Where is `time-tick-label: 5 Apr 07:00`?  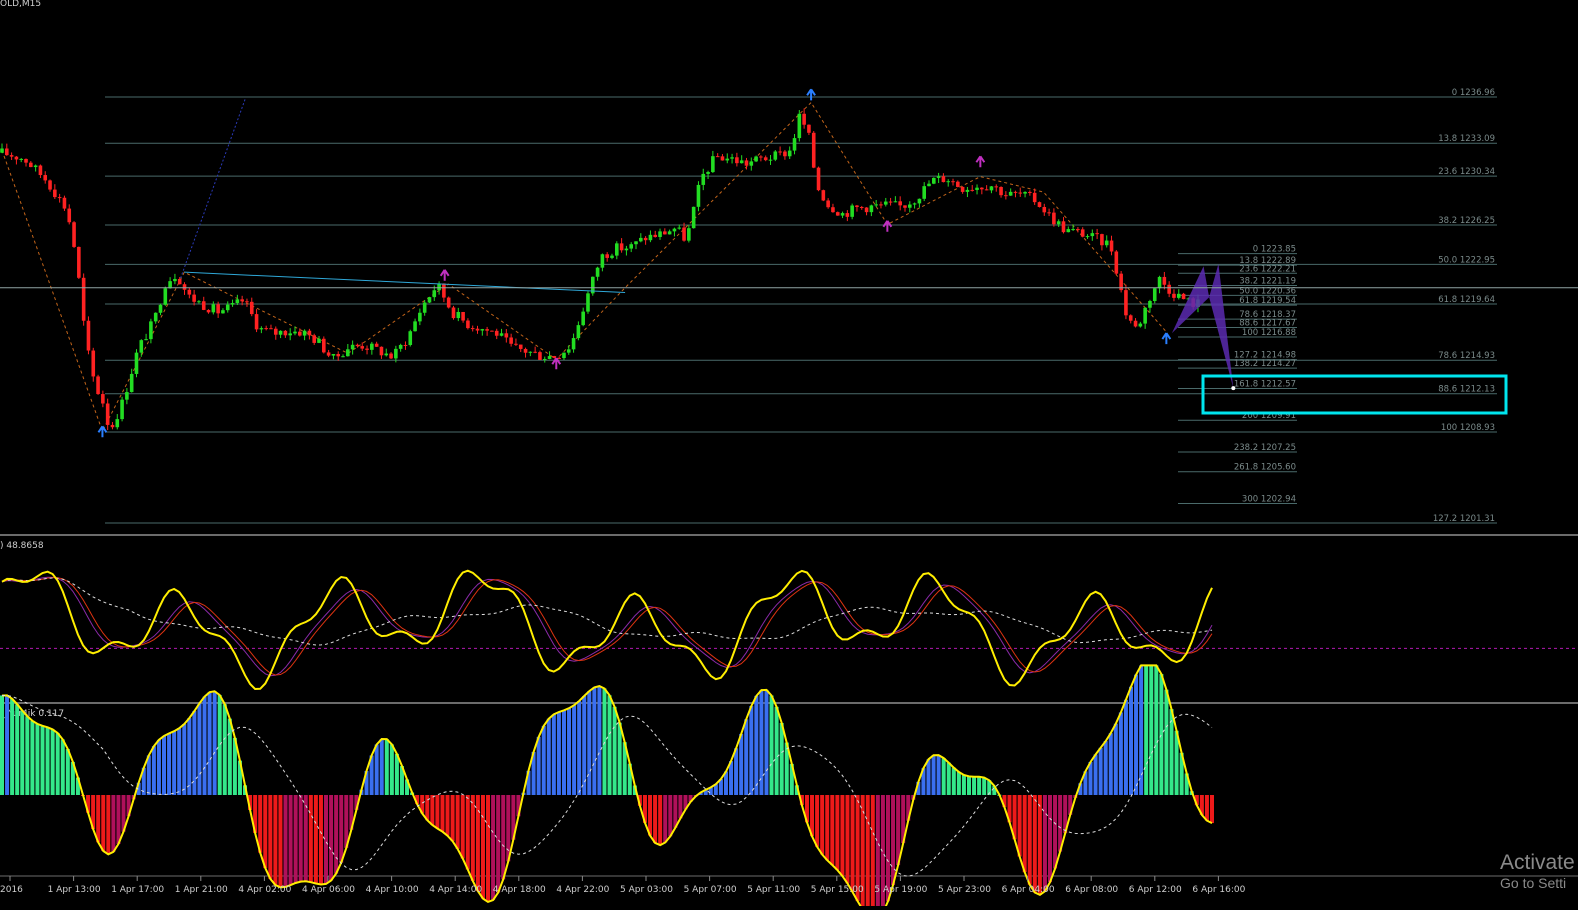
time-tick-label: 5 Apr 07:00 is located at coordinates (710, 890).